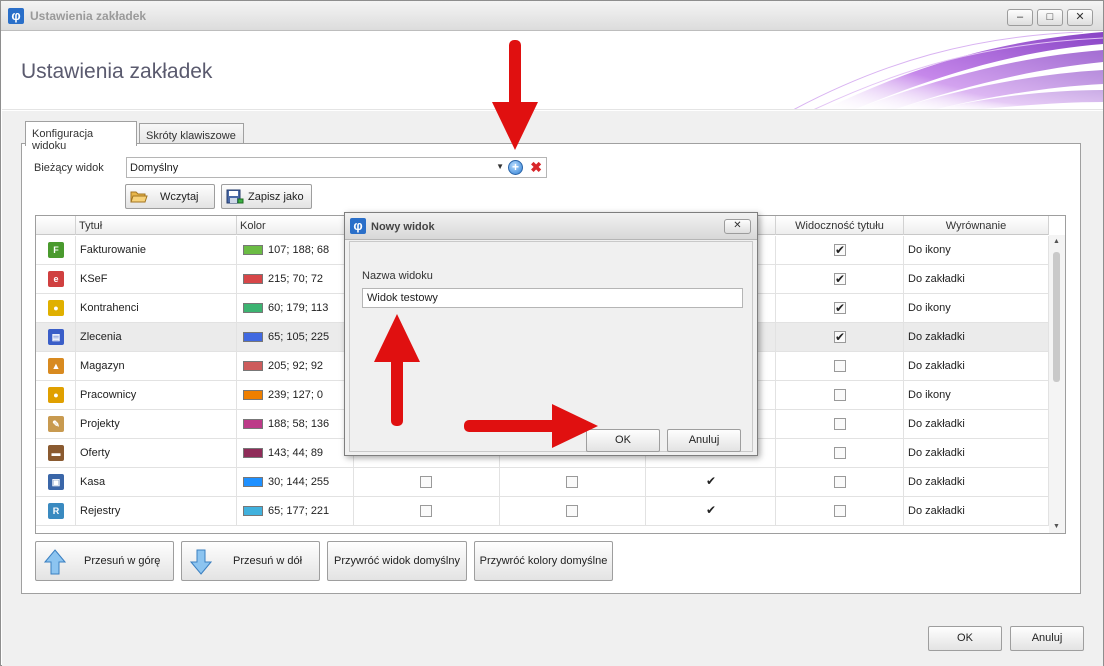 This screenshot has width=1104, height=666. Describe the element at coordinates (1056, 317) in the screenshot. I see `scrollbar-thumb` at that location.